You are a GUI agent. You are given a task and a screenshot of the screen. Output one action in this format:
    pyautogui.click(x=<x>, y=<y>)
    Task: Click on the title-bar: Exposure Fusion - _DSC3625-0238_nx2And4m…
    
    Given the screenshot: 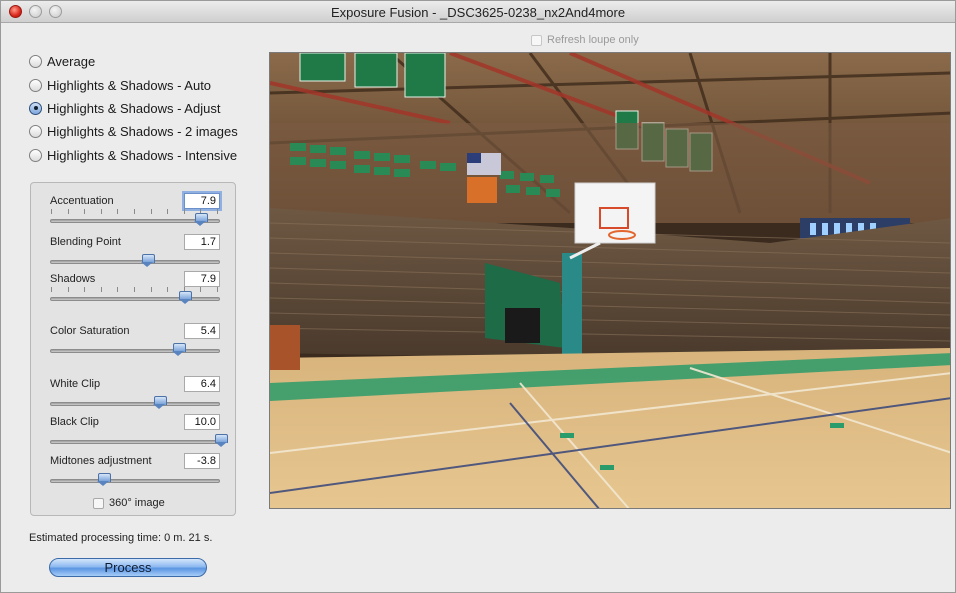 What is the action you would take?
    pyautogui.click(x=478, y=12)
    